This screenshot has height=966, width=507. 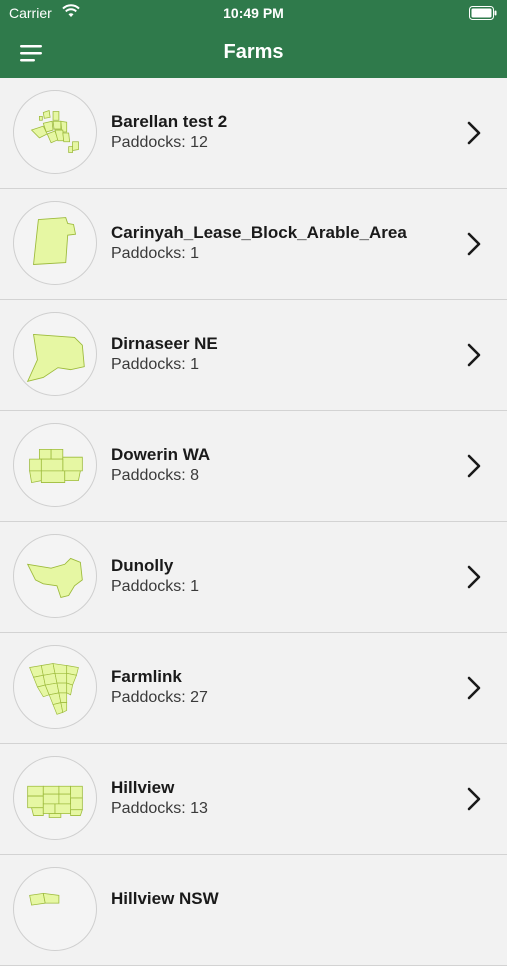 I want to click on farm-name: Farmlink, so click(x=146, y=676).